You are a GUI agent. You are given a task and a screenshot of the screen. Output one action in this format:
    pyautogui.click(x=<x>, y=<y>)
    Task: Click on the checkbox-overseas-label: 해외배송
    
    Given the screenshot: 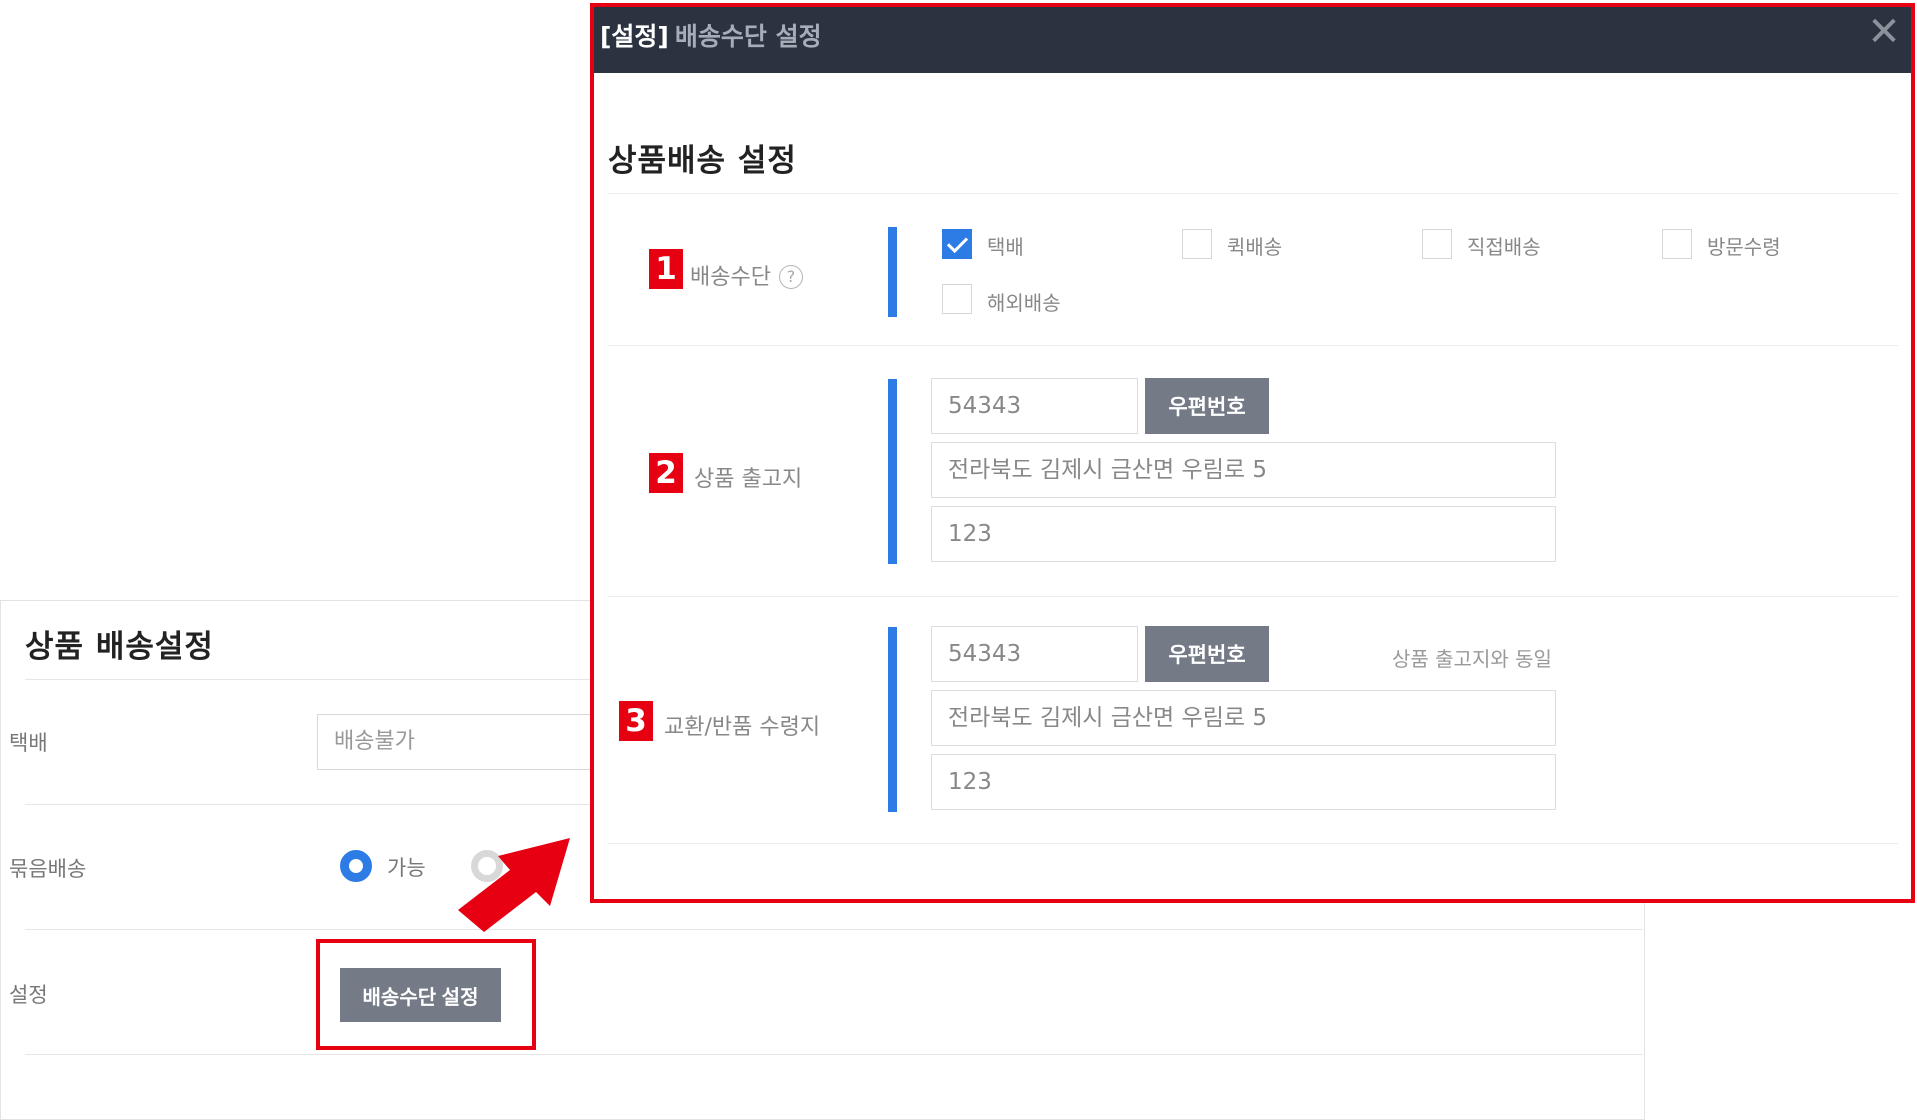 What is the action you would take?
    pyautogui.click(x=1024, y=303)
    